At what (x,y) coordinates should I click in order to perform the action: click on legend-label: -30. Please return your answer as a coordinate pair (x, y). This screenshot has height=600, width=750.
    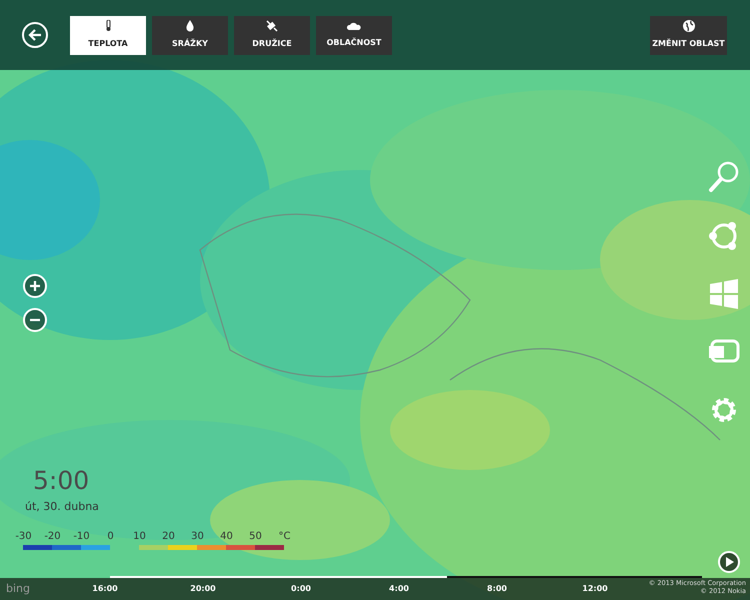
    Looking at the image, I should click on (23, 537).